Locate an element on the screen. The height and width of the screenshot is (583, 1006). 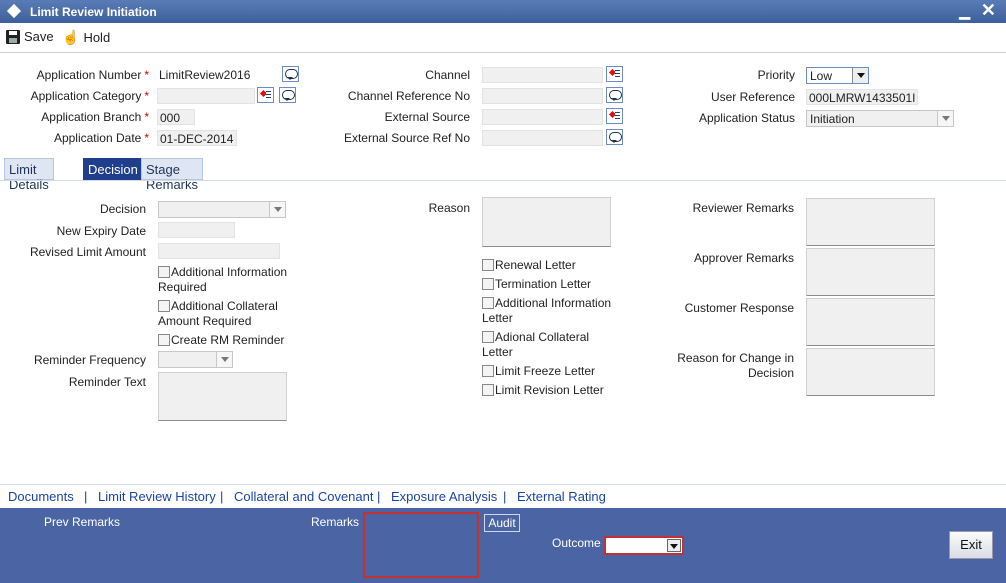
application-branch-label: Application Branch * is located at coordinates (95, 117).